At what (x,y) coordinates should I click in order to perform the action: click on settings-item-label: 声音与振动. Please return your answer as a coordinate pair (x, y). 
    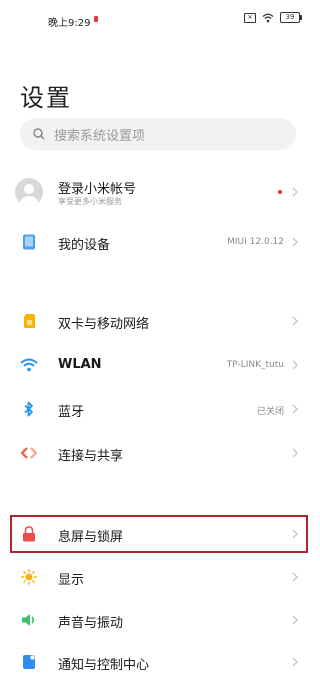
    Looking at the image, I should click on (91, 623).